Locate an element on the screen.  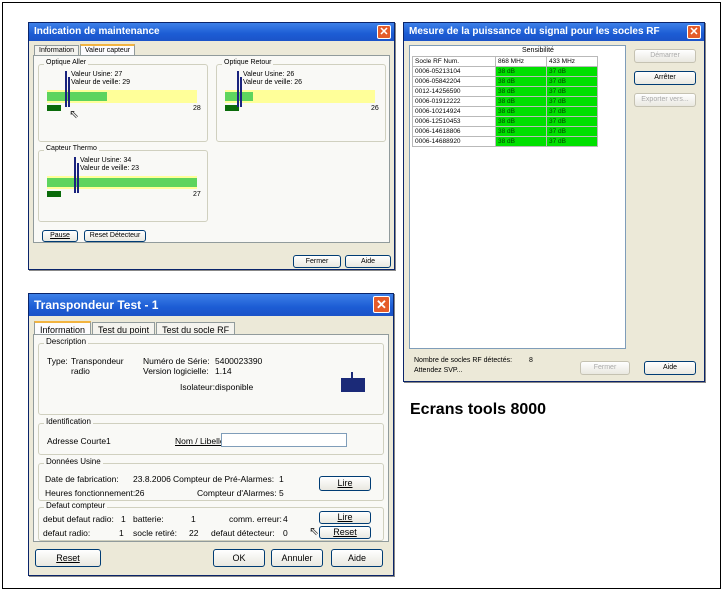
annuler-button: Annuler is located at coordinates (297, 558).